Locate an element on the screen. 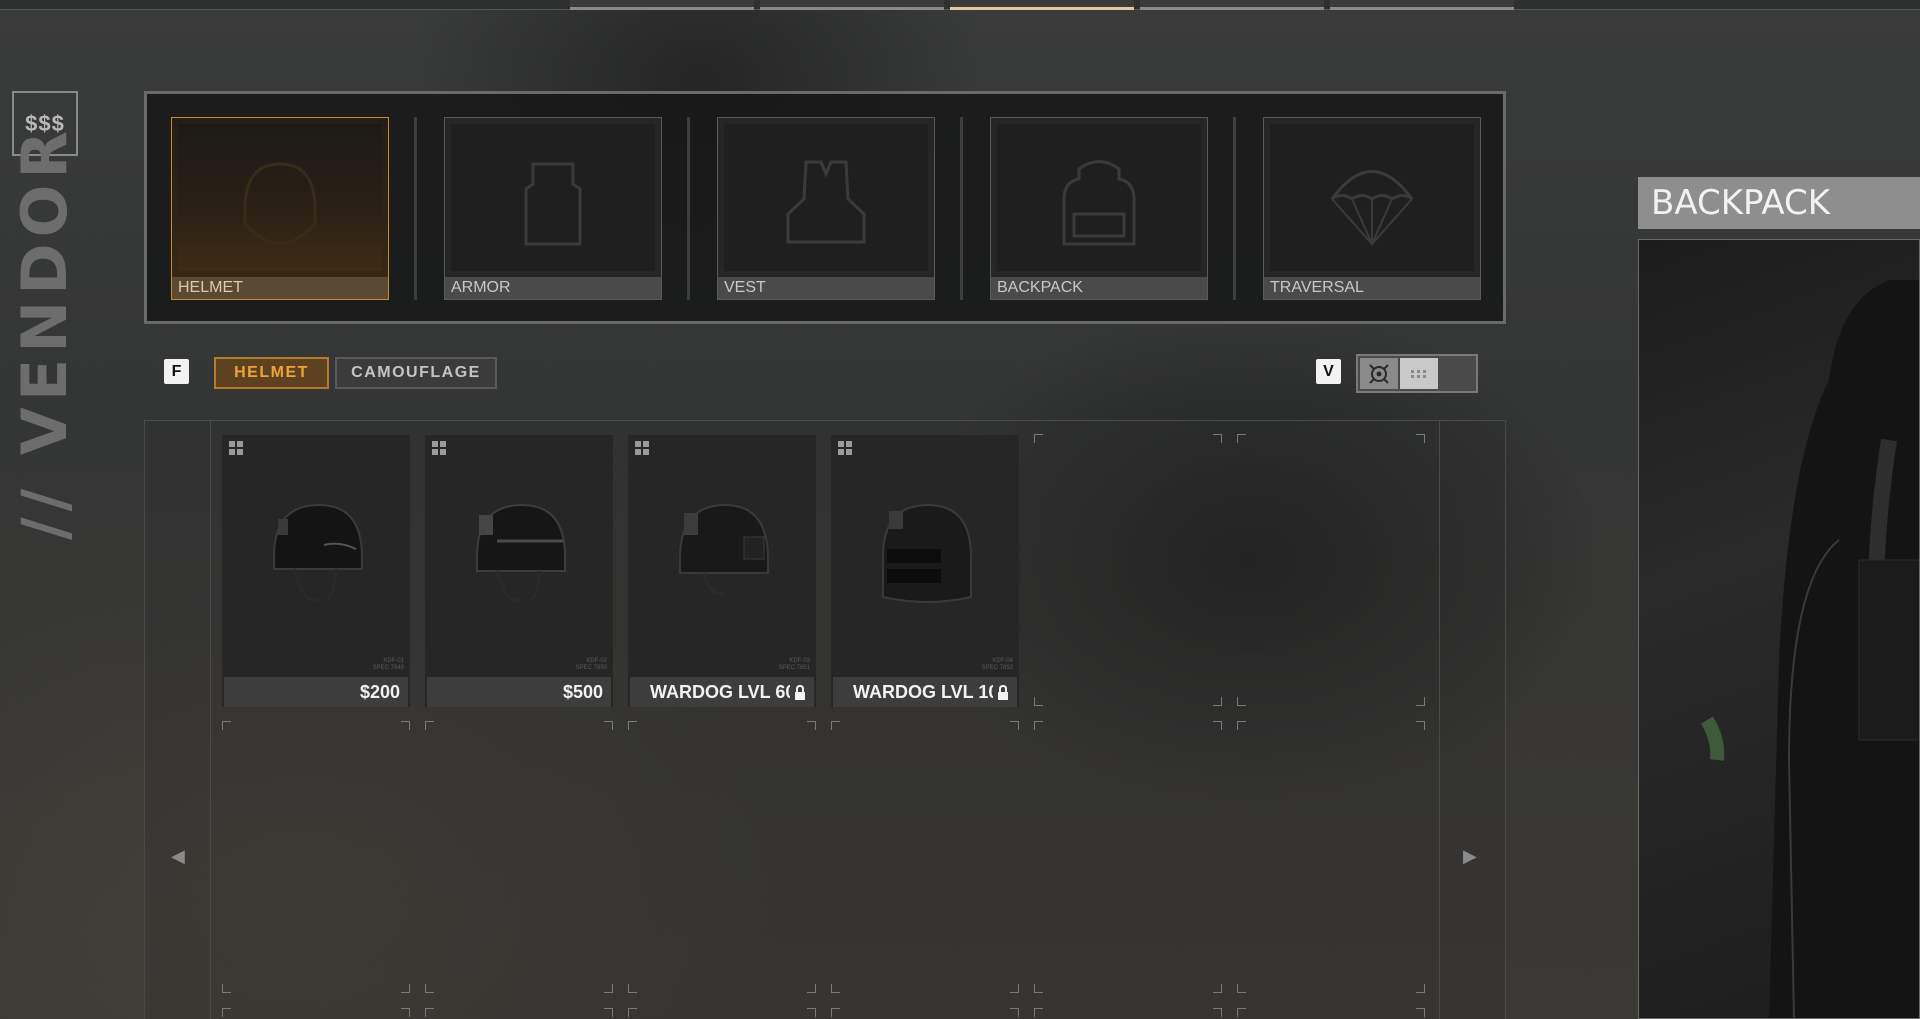 The width and height of the screenshot is (1920, 1019). preview-header: BACKPACK is located at coordinates (1779, 203).